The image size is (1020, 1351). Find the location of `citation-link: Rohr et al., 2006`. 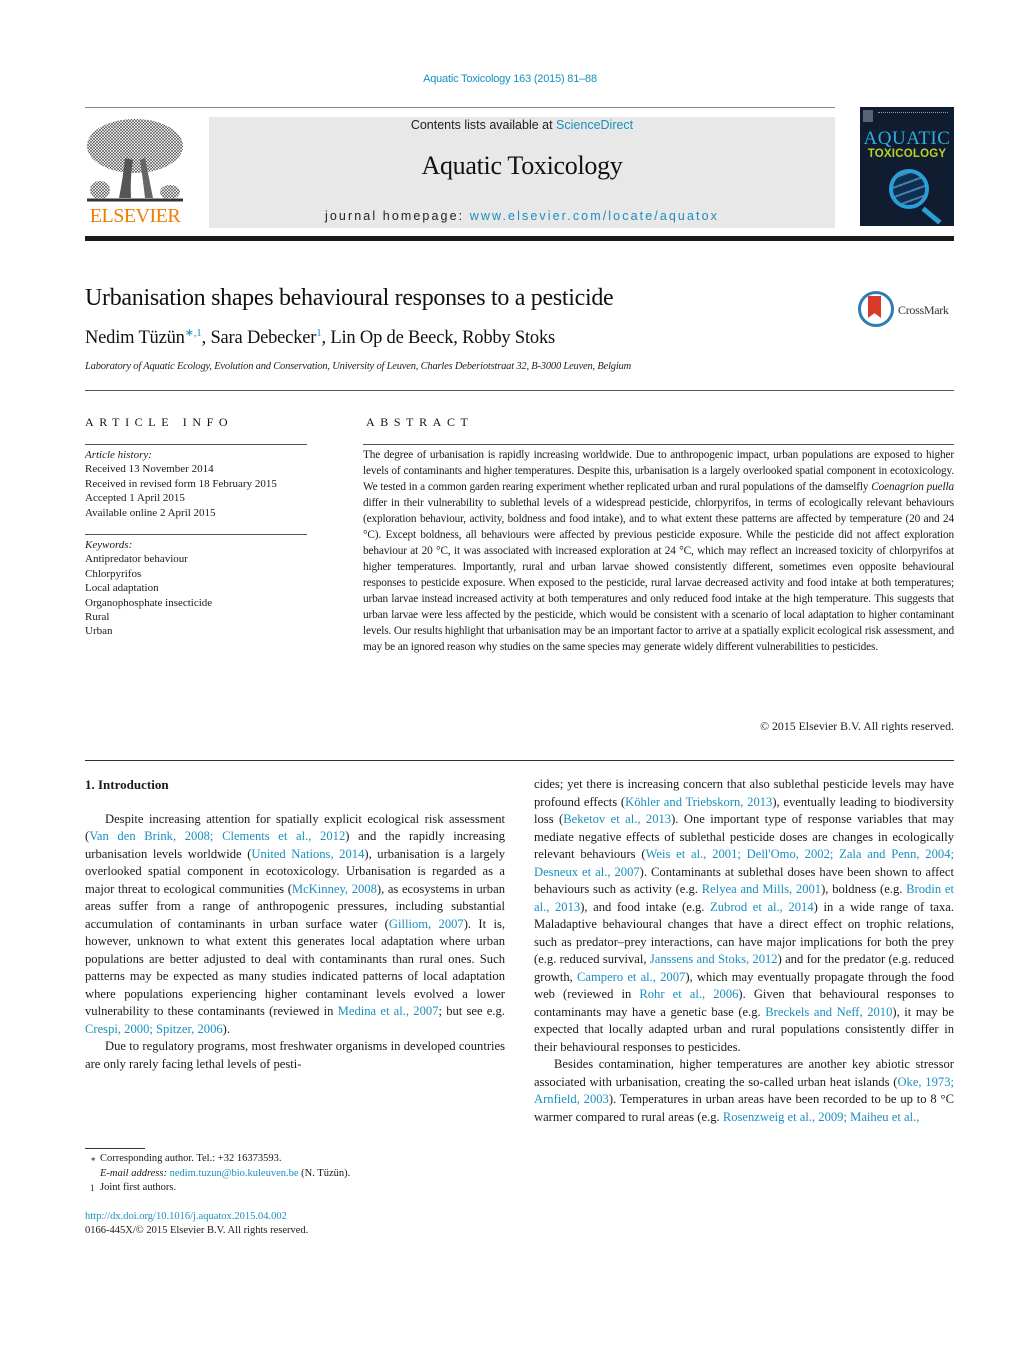

citation-link: Rohr et al., 2006 is located at coordinates (688, 994).